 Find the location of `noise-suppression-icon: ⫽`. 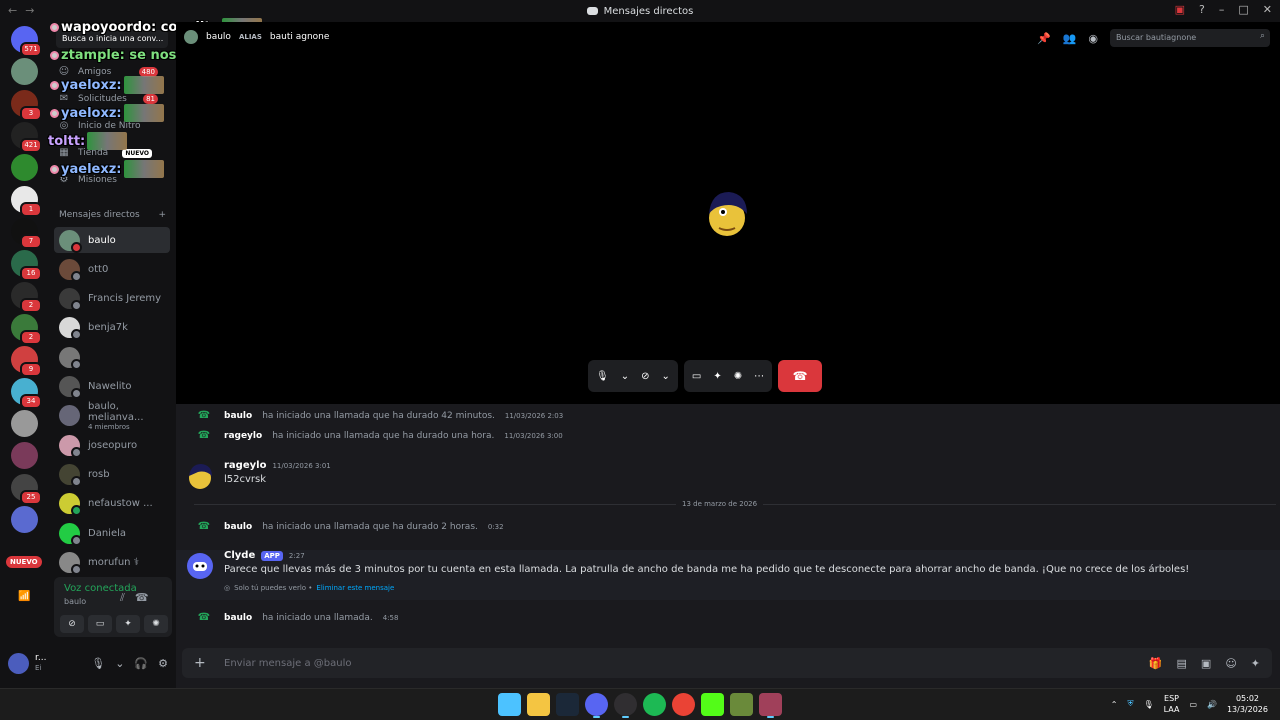

noise-suppression-icon: ⫽ is located at coordinates (122, 598).